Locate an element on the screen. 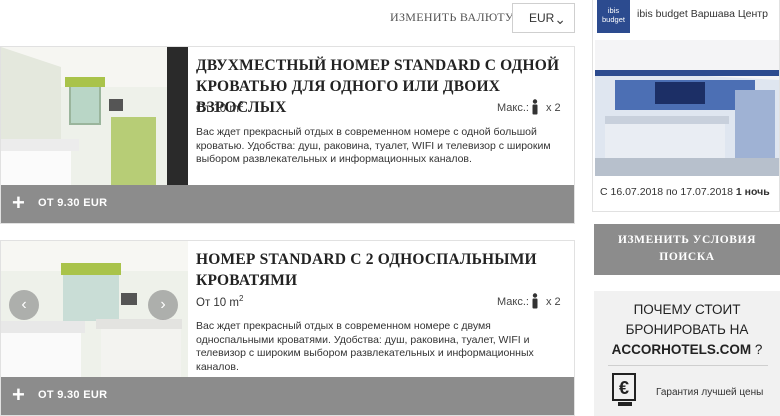 Image resolution: width=780 pixels, height=416 pixels. hotel-name: ibis budget Варшава Центр is located at coordinates (702, 14).